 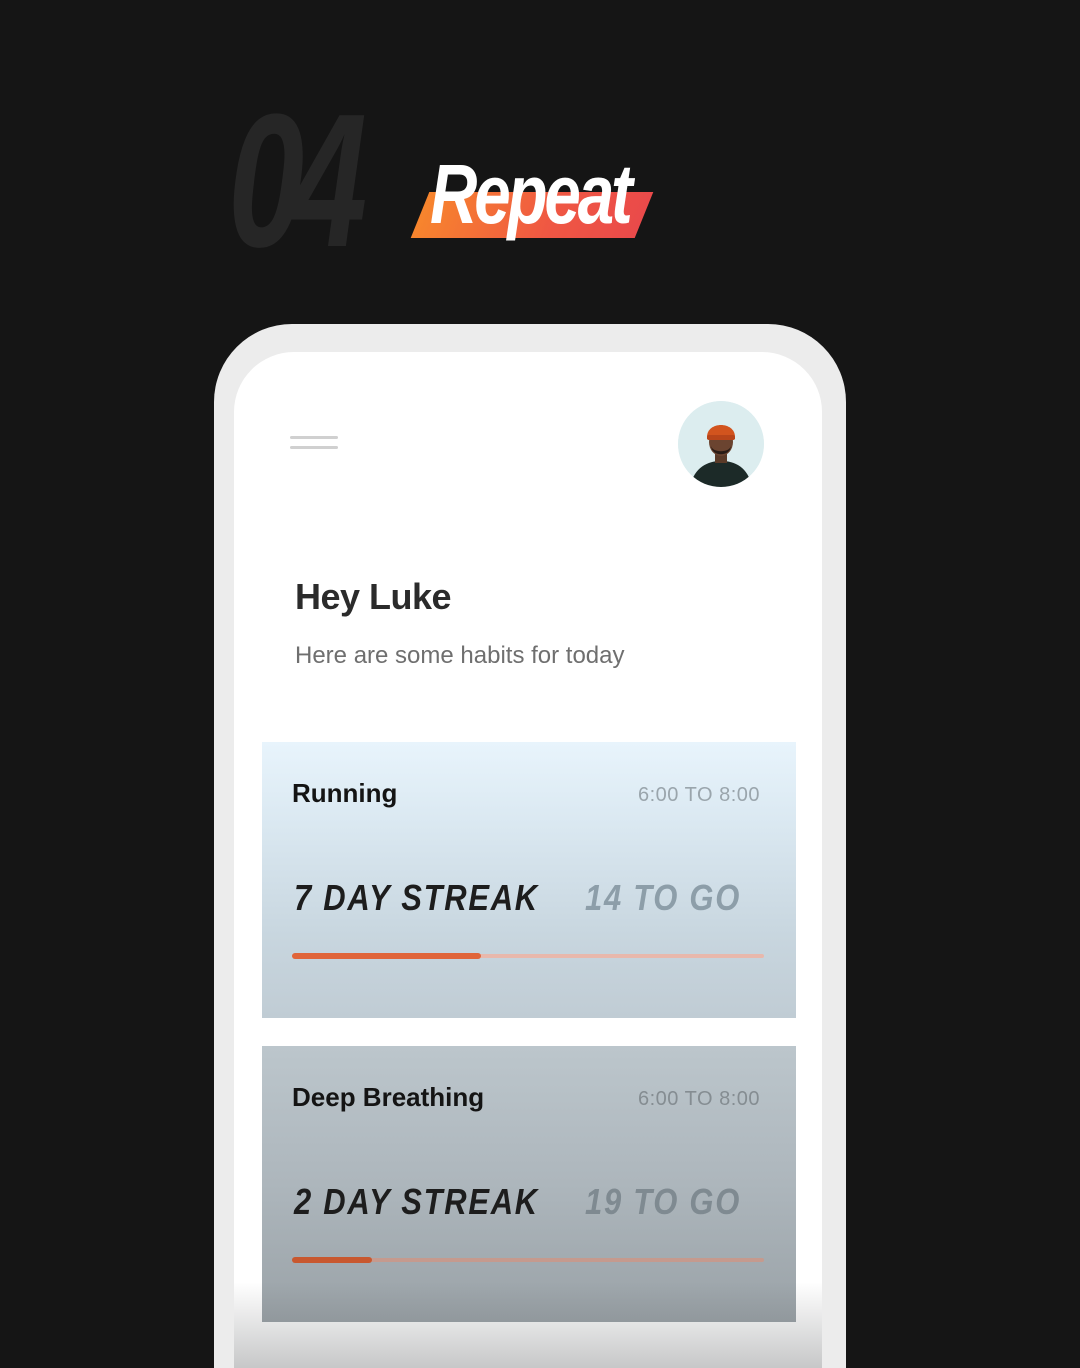 I want to click on hamburger-menu-icon, so click(x=315, y=443).